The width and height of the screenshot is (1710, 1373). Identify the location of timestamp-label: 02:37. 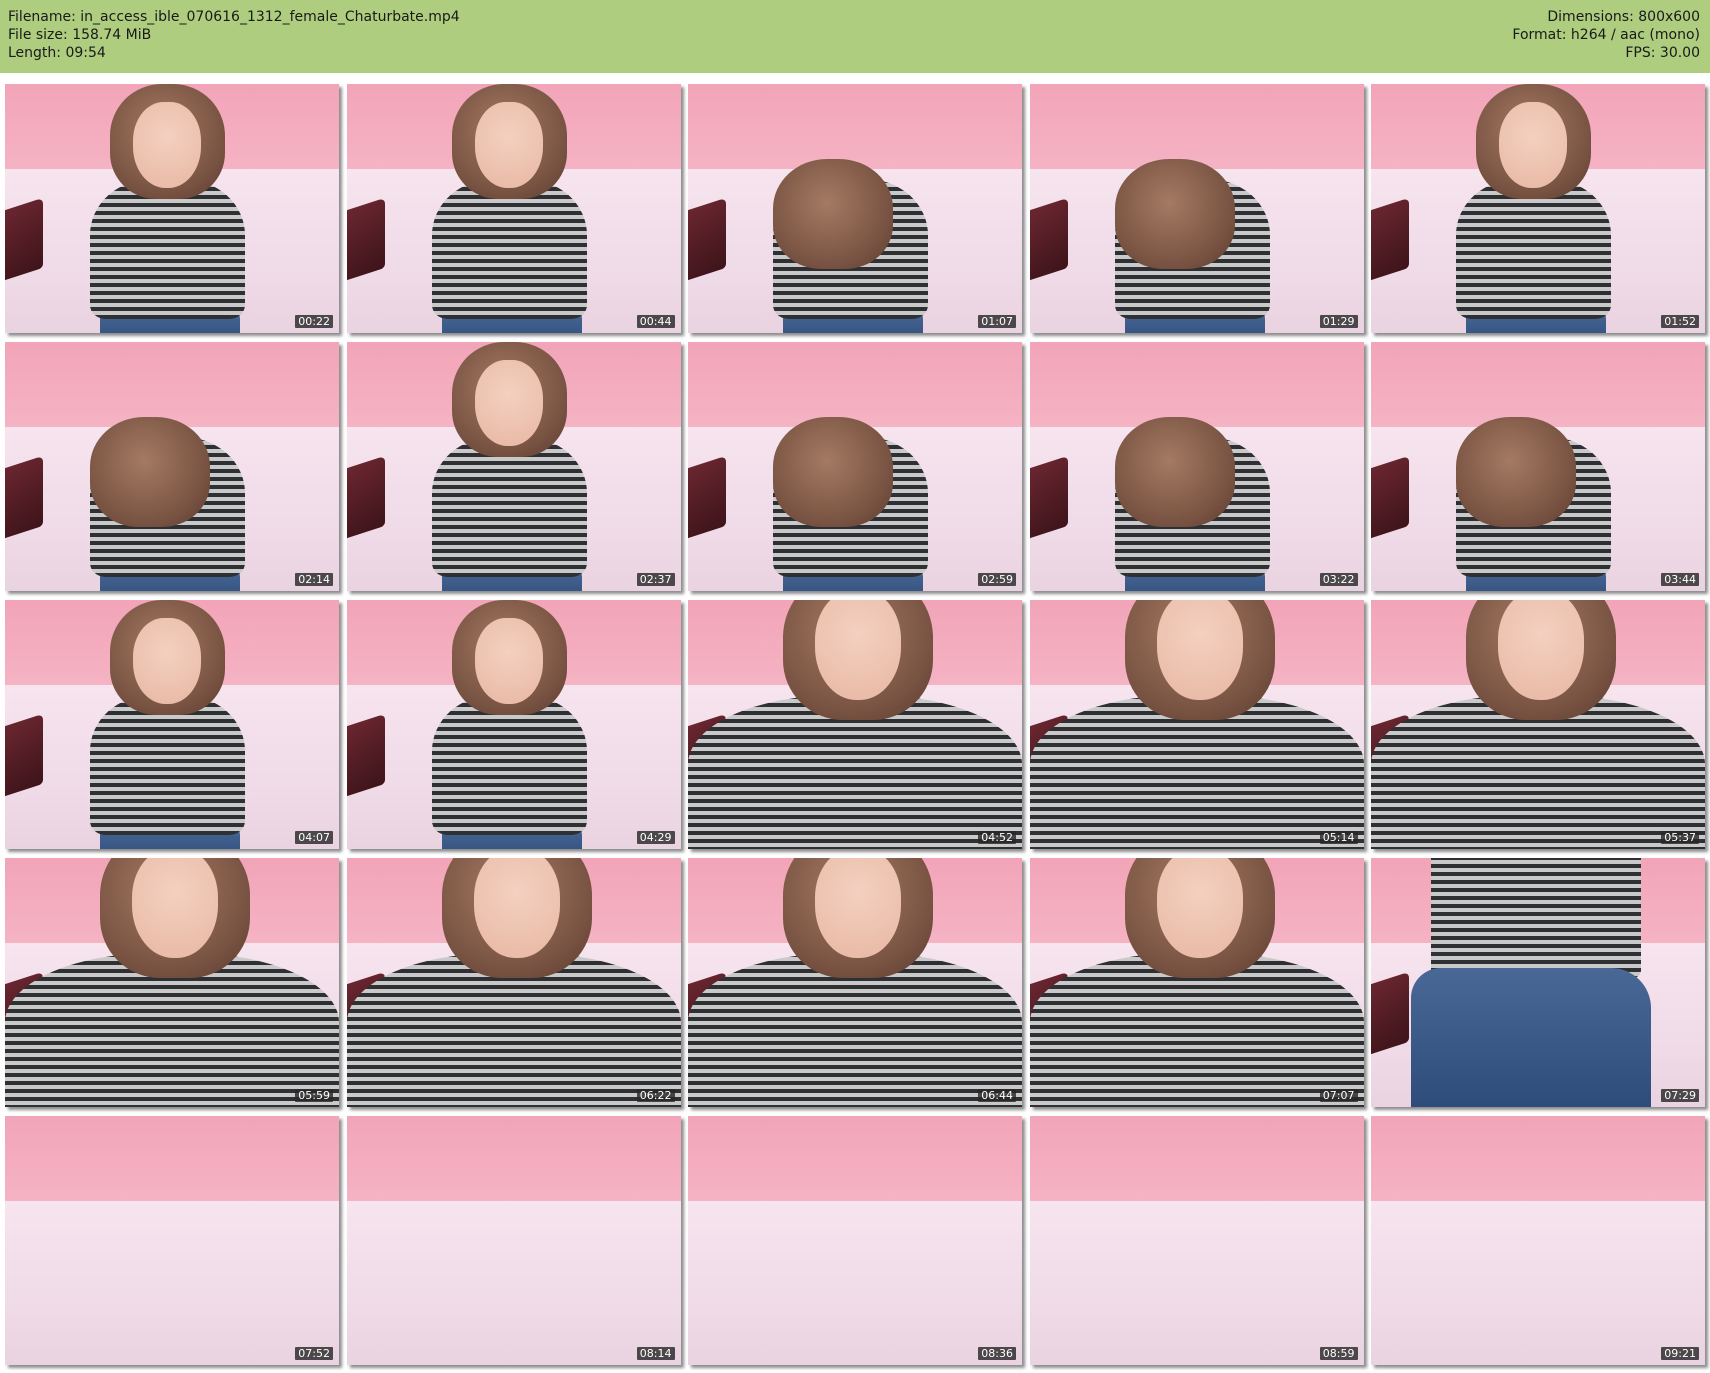
(655, 579).